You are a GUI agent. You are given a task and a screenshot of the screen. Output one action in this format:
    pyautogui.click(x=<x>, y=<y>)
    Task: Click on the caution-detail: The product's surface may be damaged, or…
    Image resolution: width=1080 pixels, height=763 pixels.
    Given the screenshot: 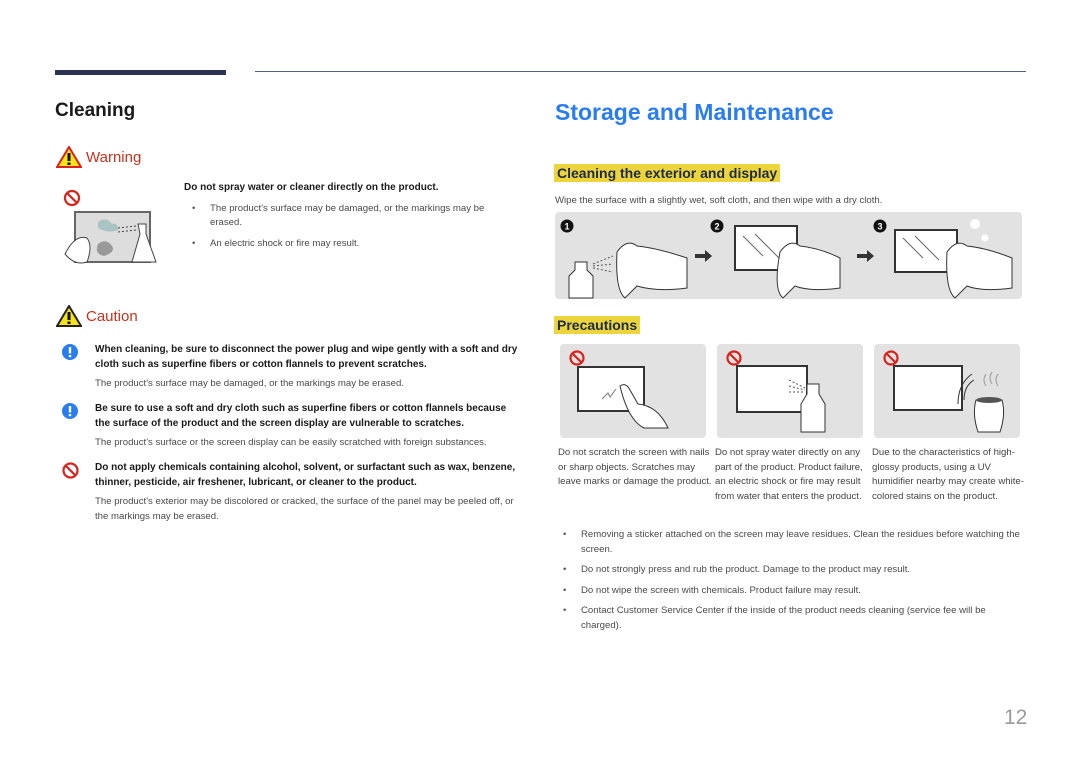 What is the action you would take?
    pyautogui.click(x=249, y=383)
    